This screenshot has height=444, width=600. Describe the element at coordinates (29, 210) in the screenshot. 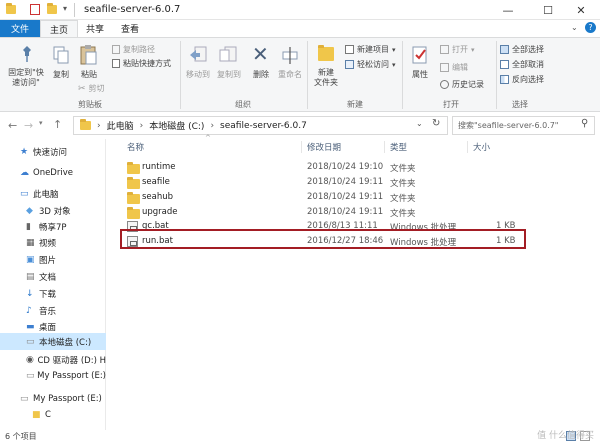

I see `cube-icon: ◆` at that location.